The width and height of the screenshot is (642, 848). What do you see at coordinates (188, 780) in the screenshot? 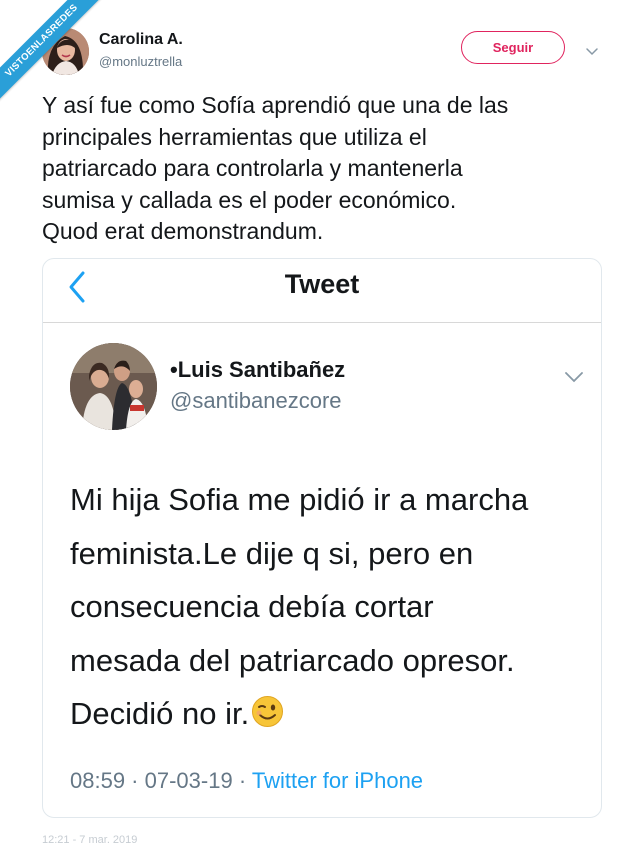
I see `embedded-date: 07-03-19` at bounding box center [188, 780].